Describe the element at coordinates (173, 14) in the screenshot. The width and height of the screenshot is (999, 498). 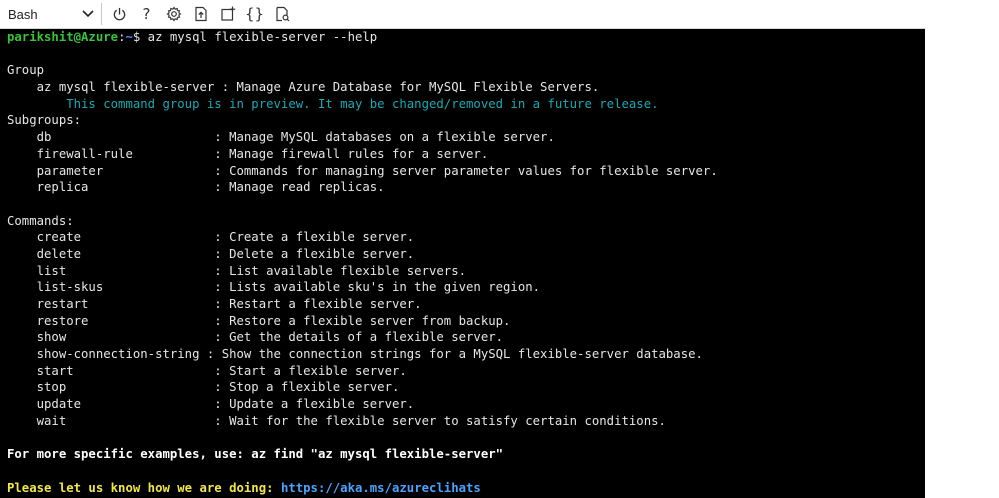
I see `settings-icon` at that location.